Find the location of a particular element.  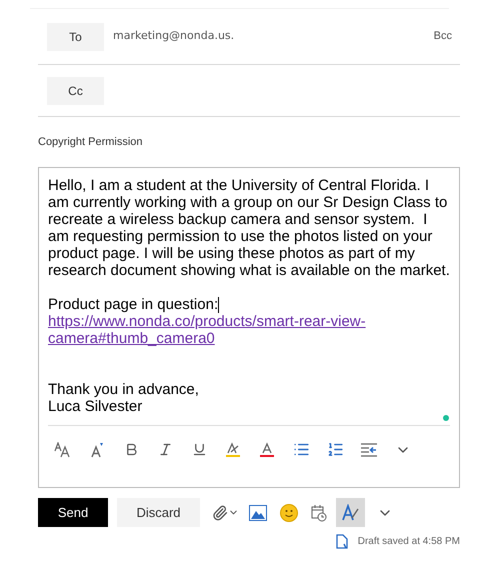

attach-icon is located at coordinates (225, 512).